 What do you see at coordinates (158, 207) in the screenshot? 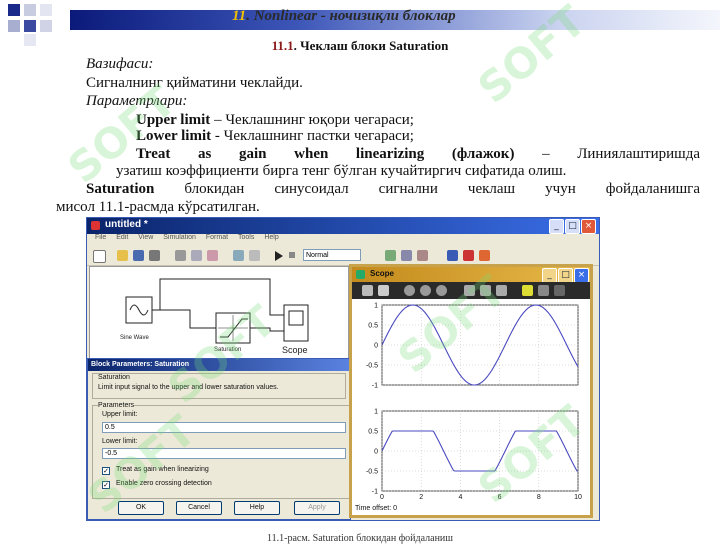
I see `saturation-text-cont: мисол 11.1-расмда кўрсатилган.` at bounding box center [158, 207].